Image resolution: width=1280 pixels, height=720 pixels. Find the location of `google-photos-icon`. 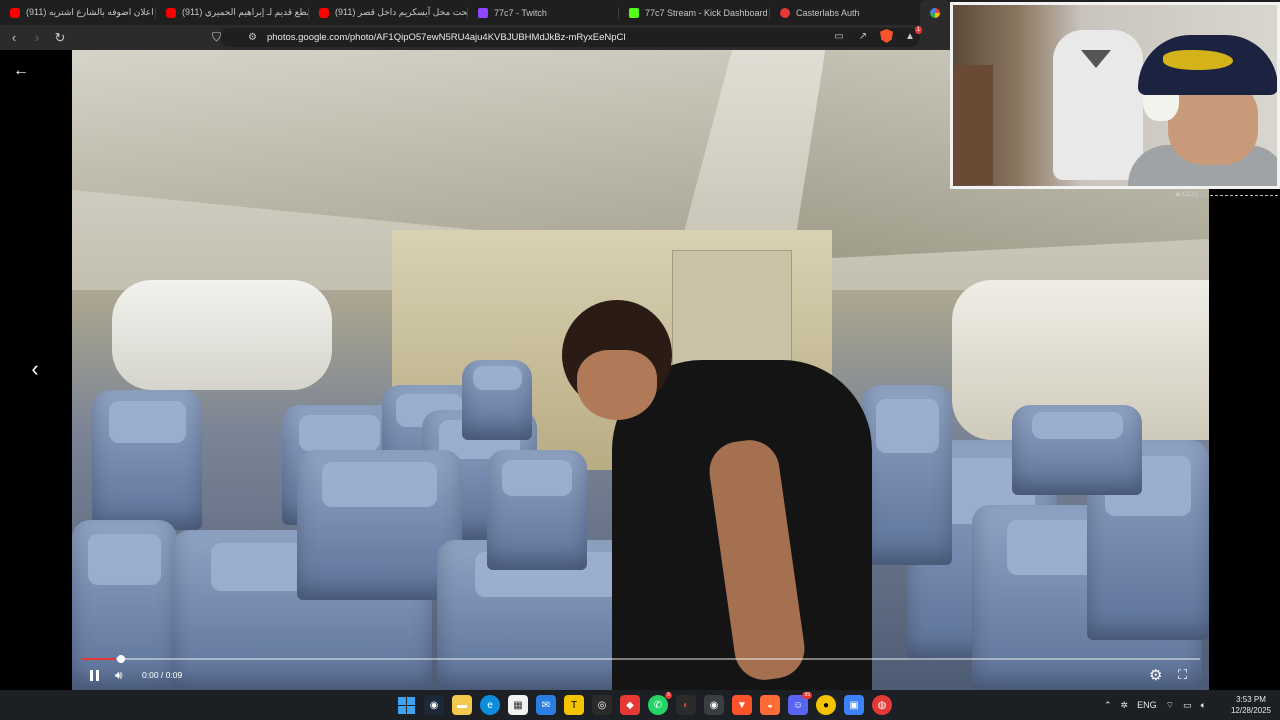

google-photos-icon is located at coordinates (935, 12).